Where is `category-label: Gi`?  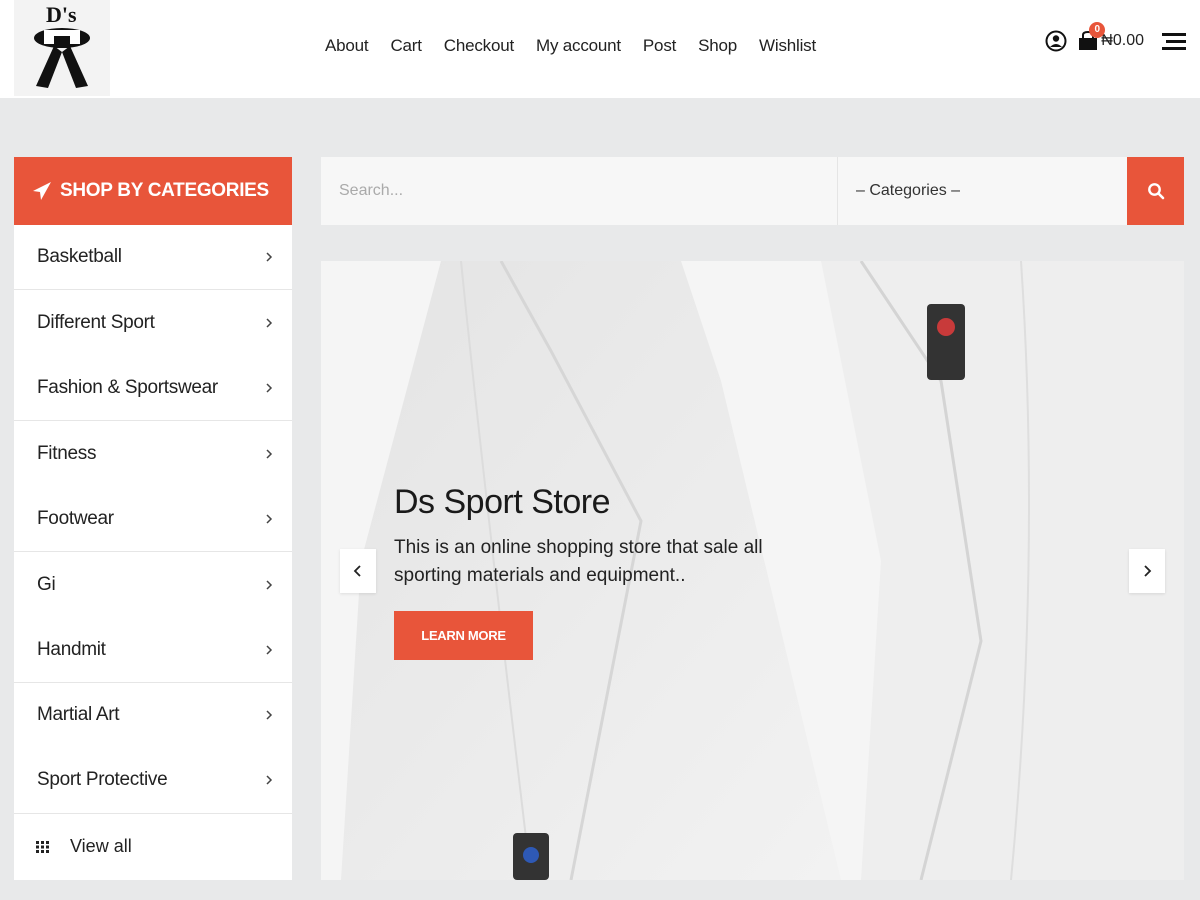
category-label: Gi is located at coordinates (46, 584).